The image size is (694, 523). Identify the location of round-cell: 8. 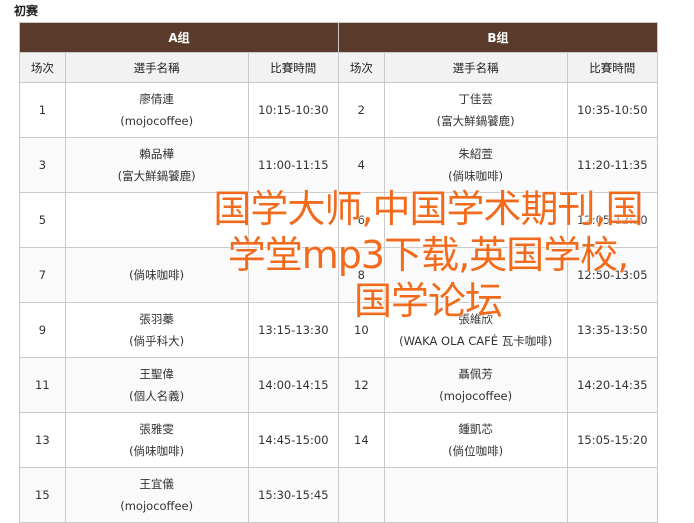
(361, 275).